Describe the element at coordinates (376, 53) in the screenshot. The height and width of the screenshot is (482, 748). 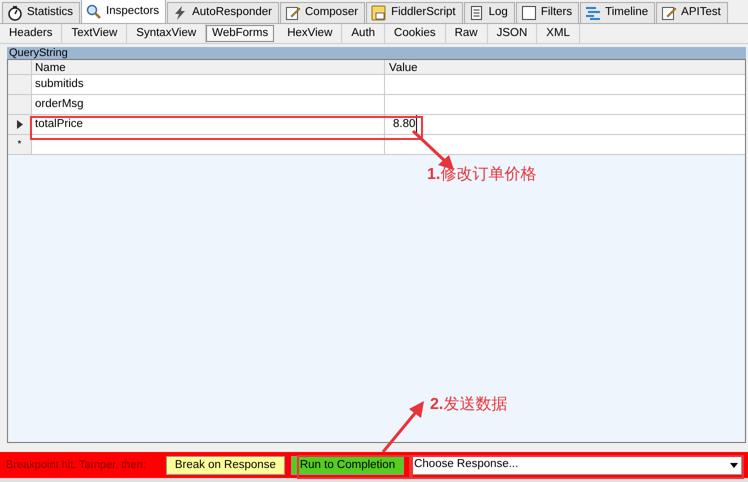
I see `section-title: QueryString` at that location.